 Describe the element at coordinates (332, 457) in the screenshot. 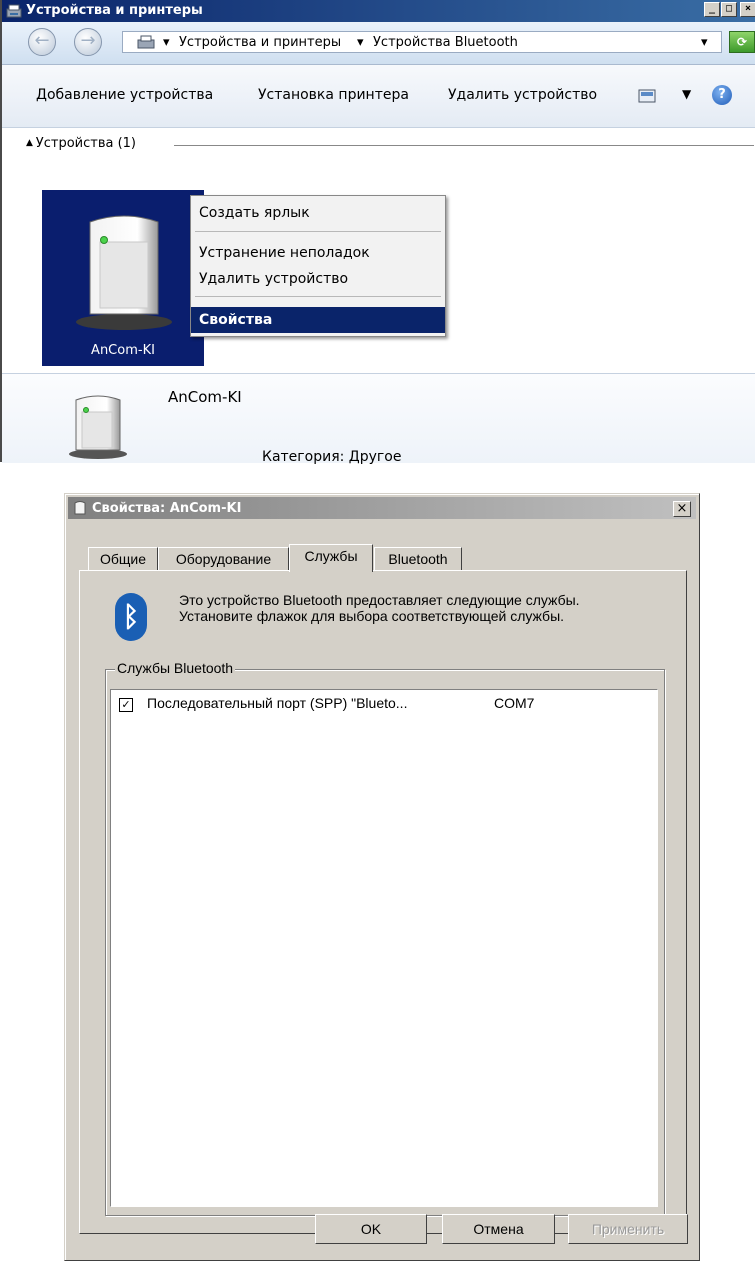

I see `details-category: Категория: Другое` at that location.